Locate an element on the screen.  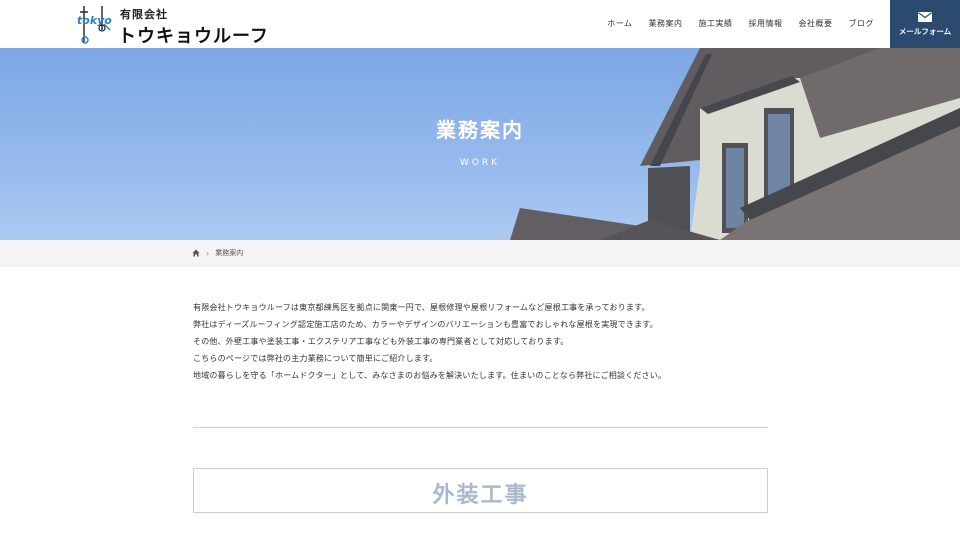
nav-works: 施工実績 is located at coordinates (716, 23).